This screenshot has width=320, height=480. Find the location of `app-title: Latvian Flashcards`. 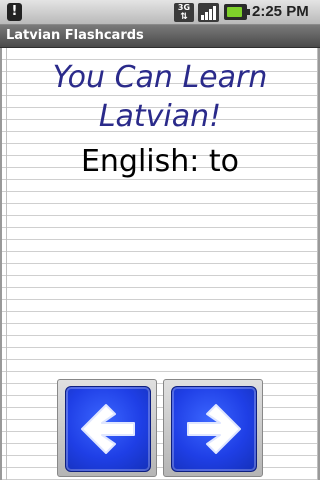

app-title: Latvian Flashcards is located at coordinates (75, 35).